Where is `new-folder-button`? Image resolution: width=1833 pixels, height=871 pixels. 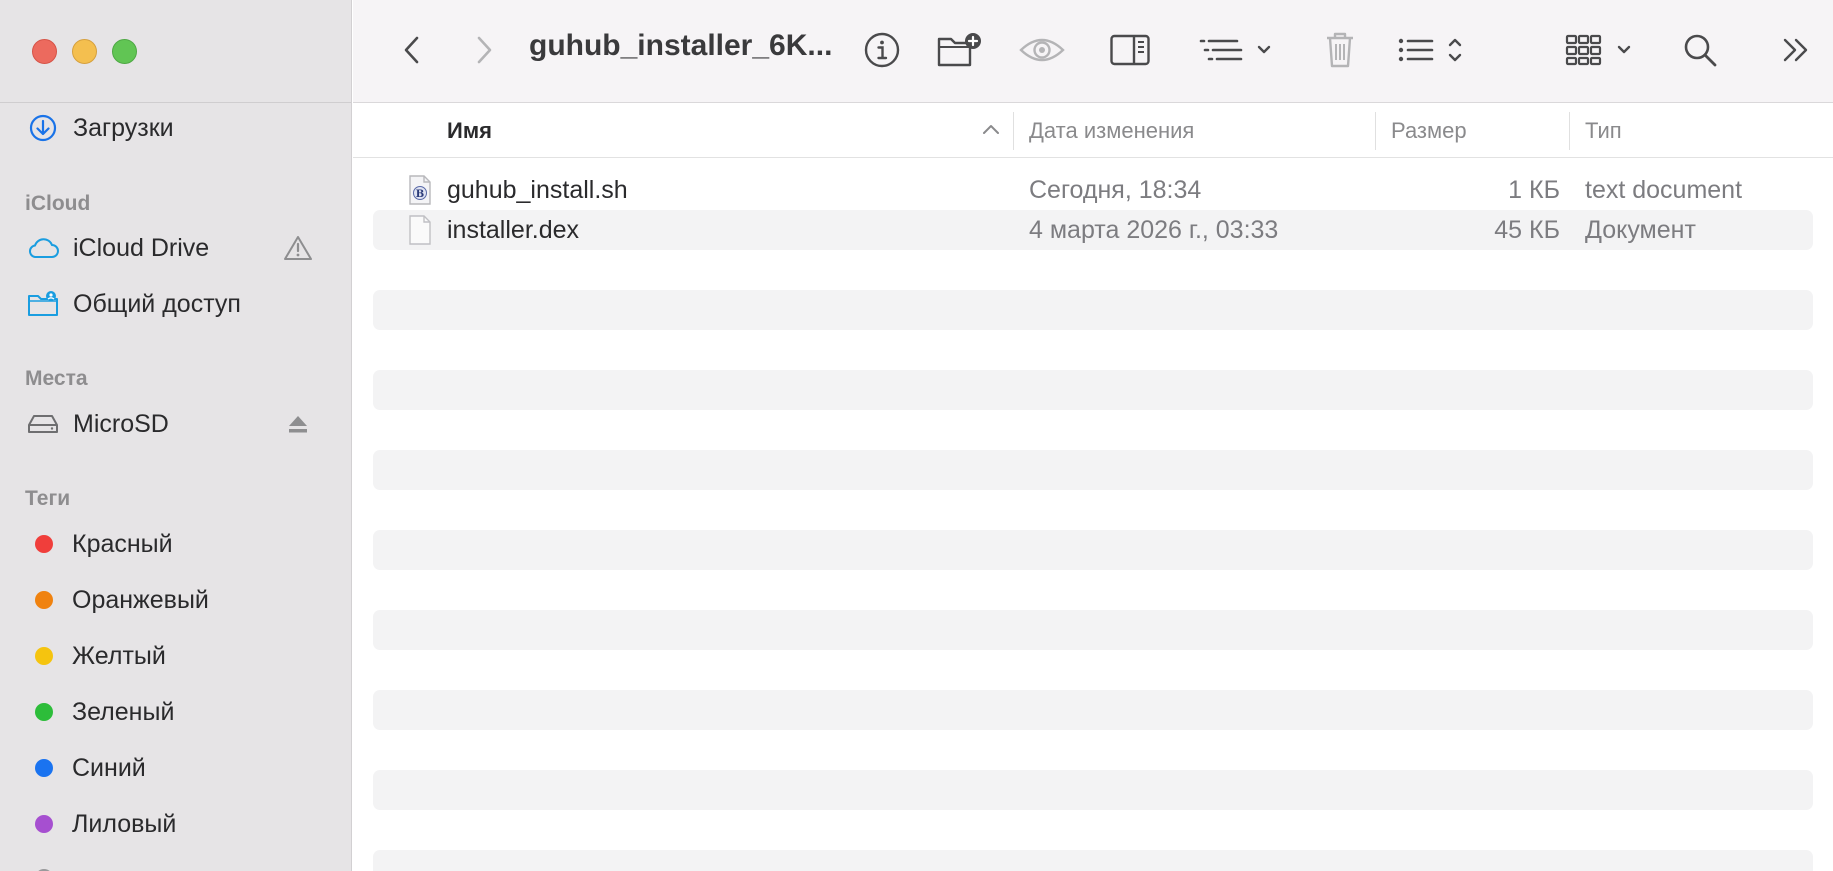
new-folder-button is located at coordinates (960, 50).